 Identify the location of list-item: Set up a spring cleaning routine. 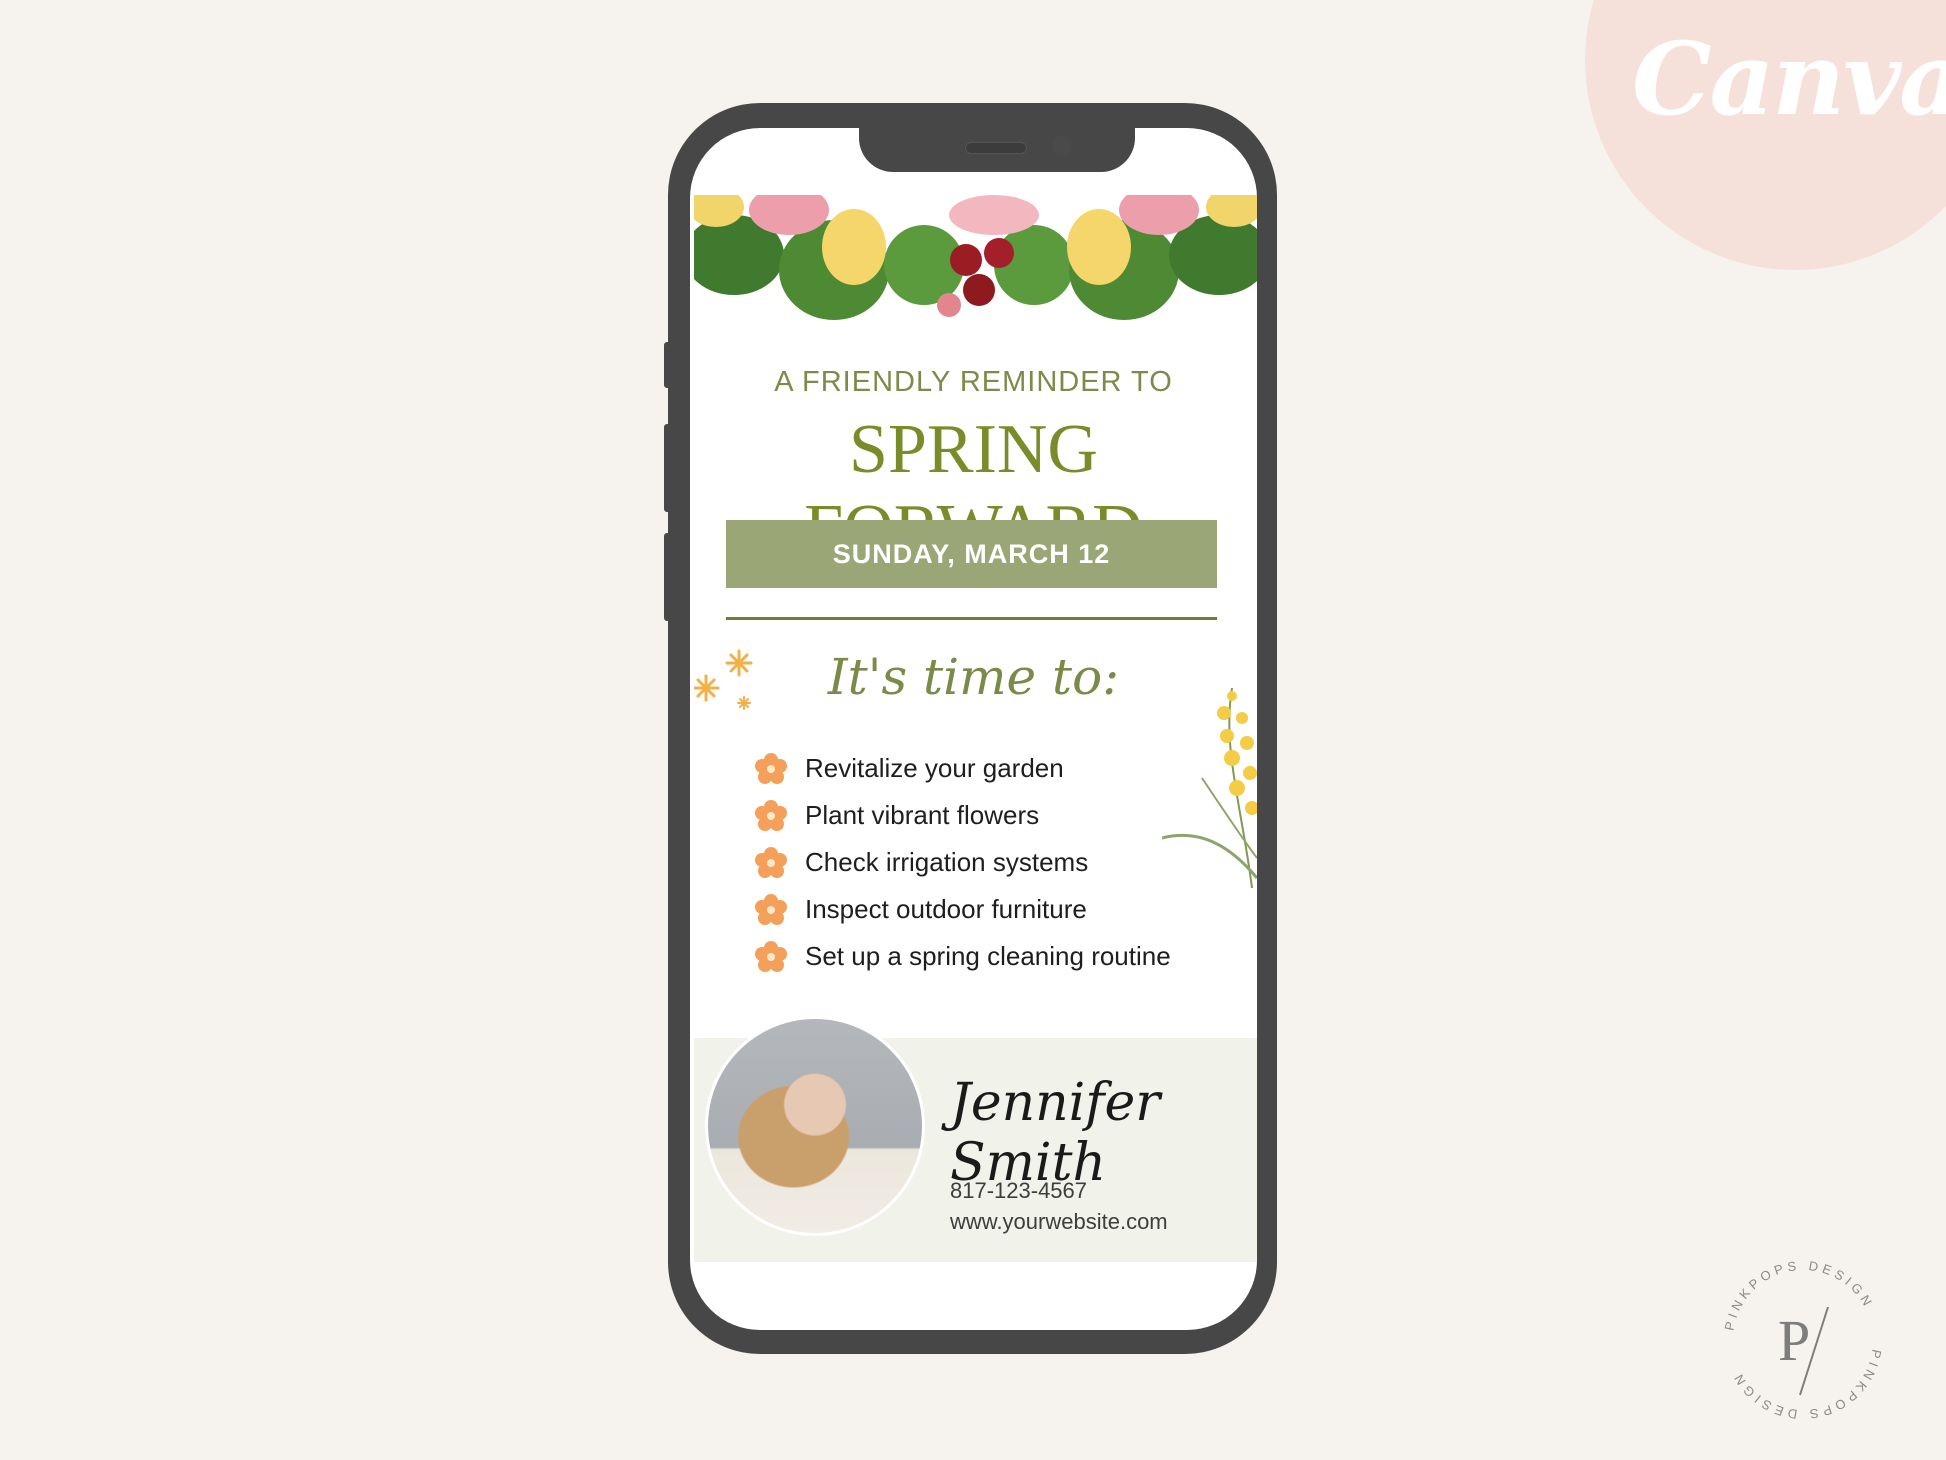
(963, 956).